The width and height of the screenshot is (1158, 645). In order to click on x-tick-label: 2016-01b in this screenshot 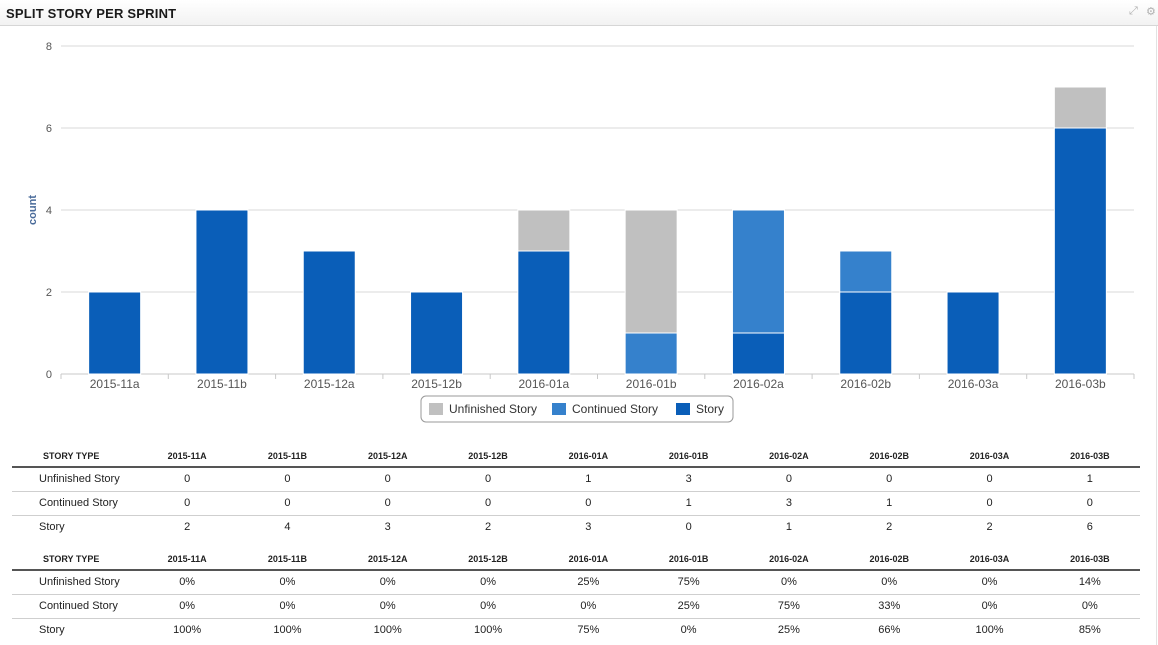, I will do `click(651, 384)`.